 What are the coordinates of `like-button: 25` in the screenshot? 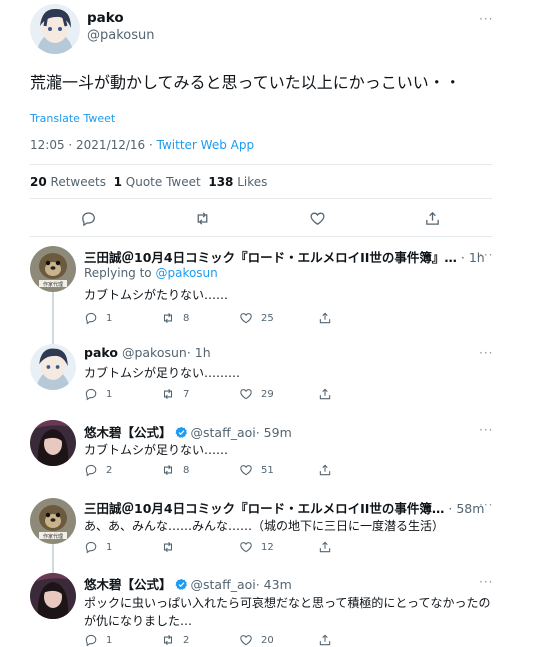 It's located at (256, 318).